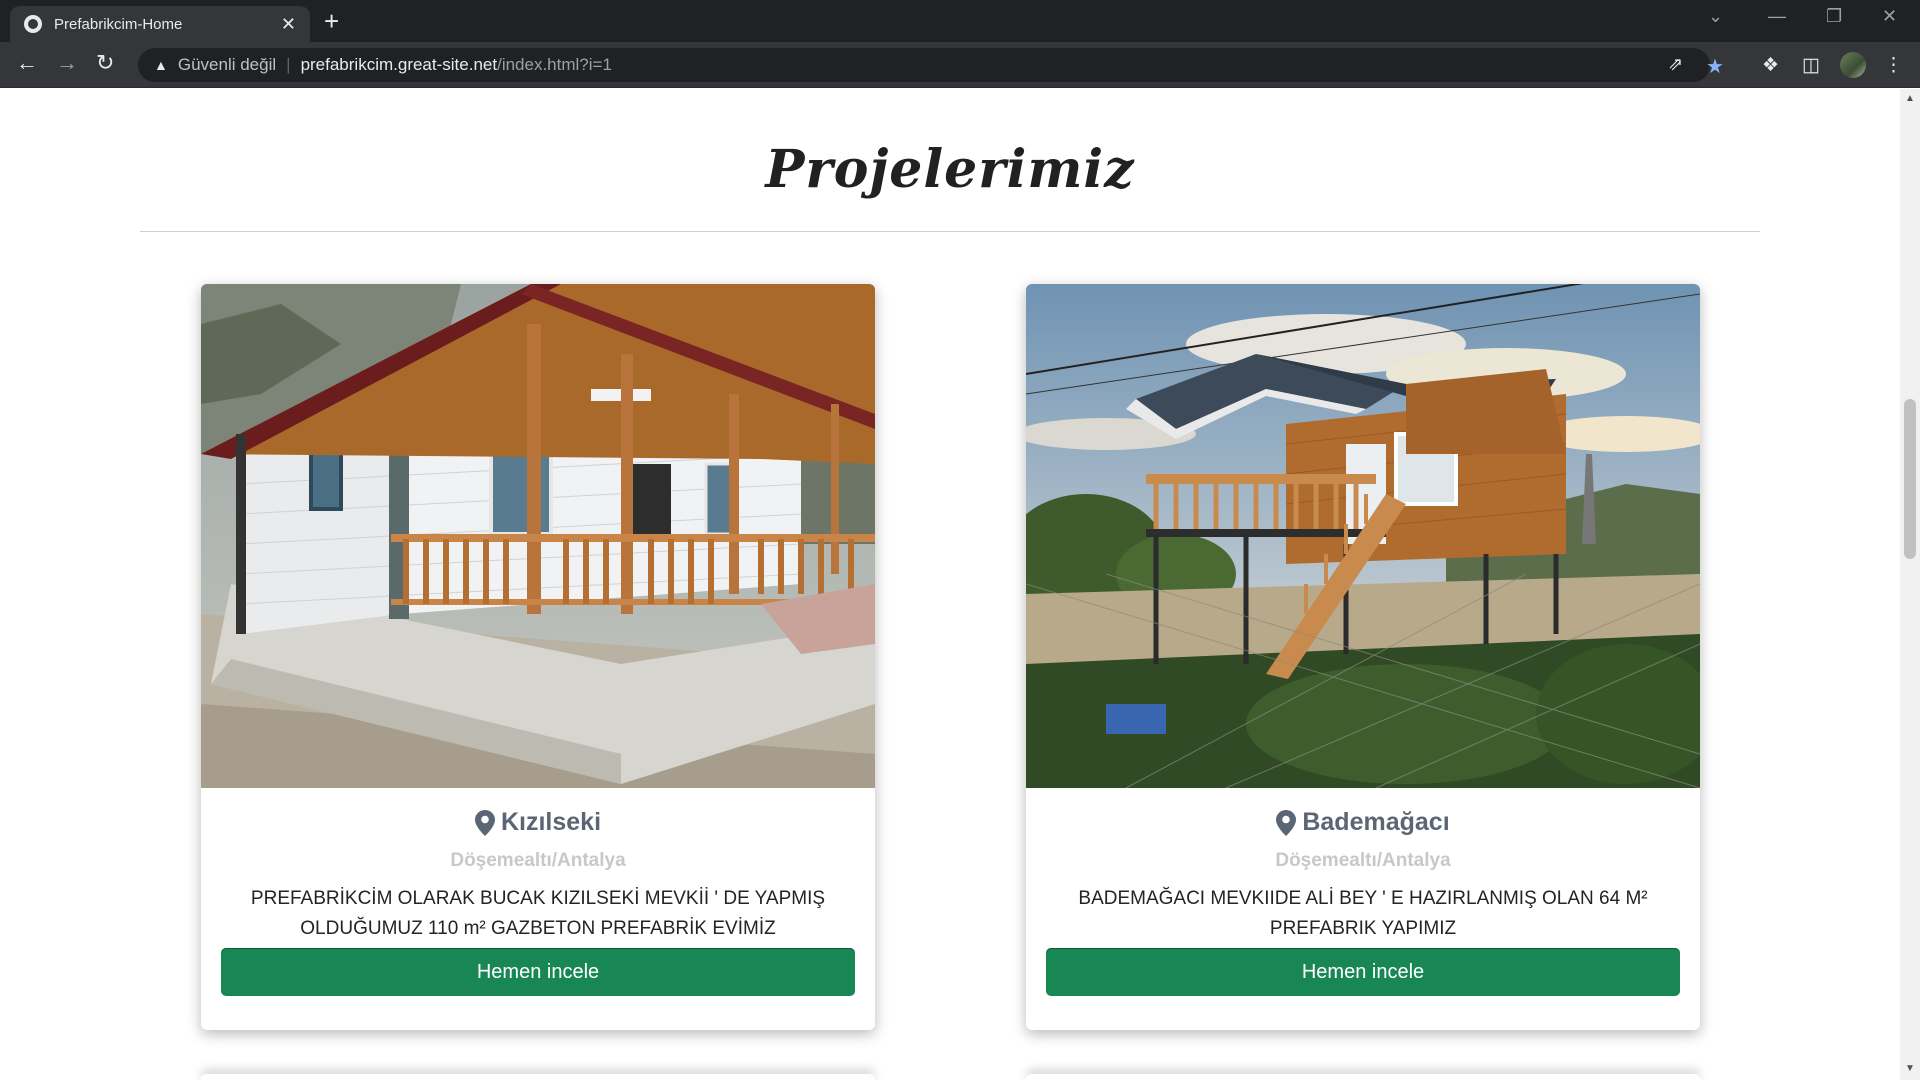  What do you see at coordinates (288, 24) in the screenshot?
I see `tab-close-icon: ✕` at bounding box center [288, 24].